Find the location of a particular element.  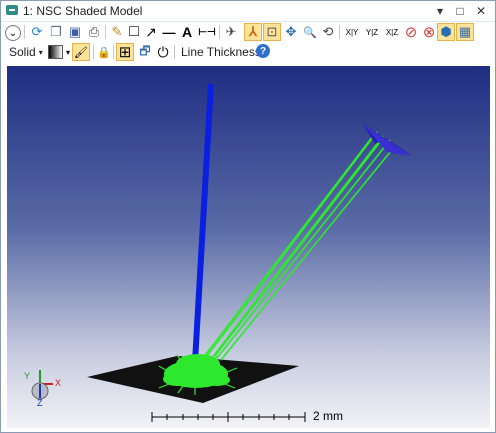

close-button: ✕ is located at coordinates (481, 11).